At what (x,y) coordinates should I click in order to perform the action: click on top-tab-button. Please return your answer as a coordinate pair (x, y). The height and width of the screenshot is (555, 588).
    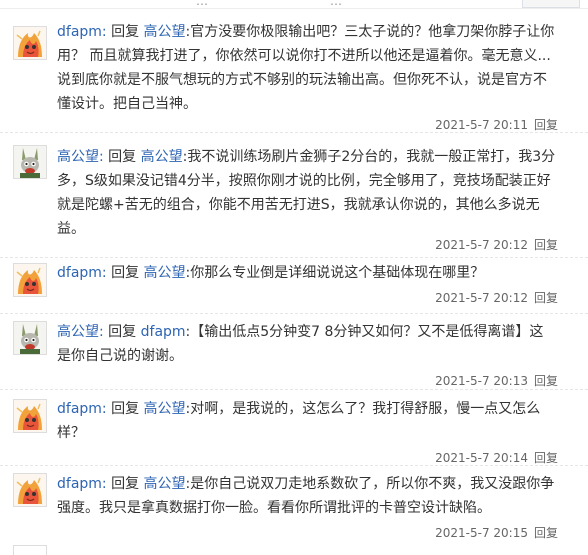
    Looking at the image, I should click on (551, 4).